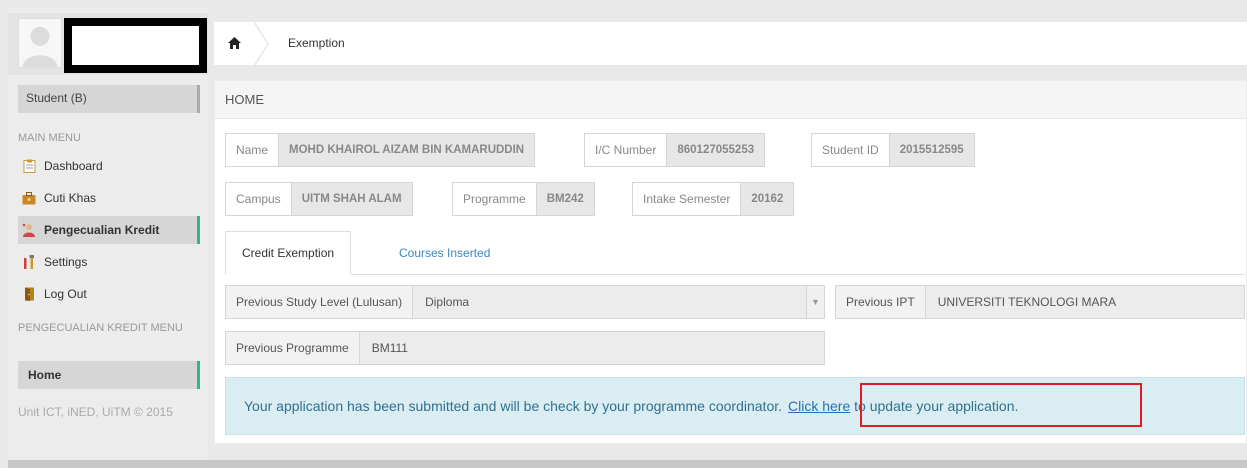 This screenshot has height=468, width=1247. What do you see at coordinates (29, 262) in the screenshot?
I see `tools-icon` at bounding box center [29, 262].